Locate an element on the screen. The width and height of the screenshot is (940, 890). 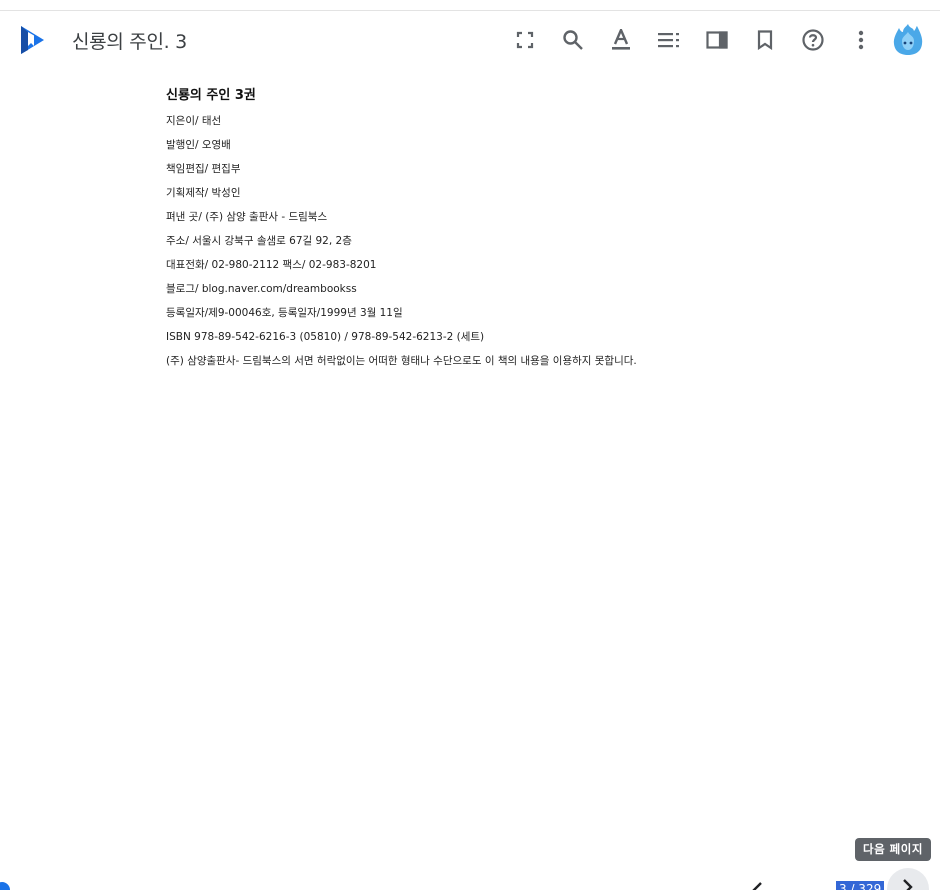
help-button is located at coordinates (813, 40).